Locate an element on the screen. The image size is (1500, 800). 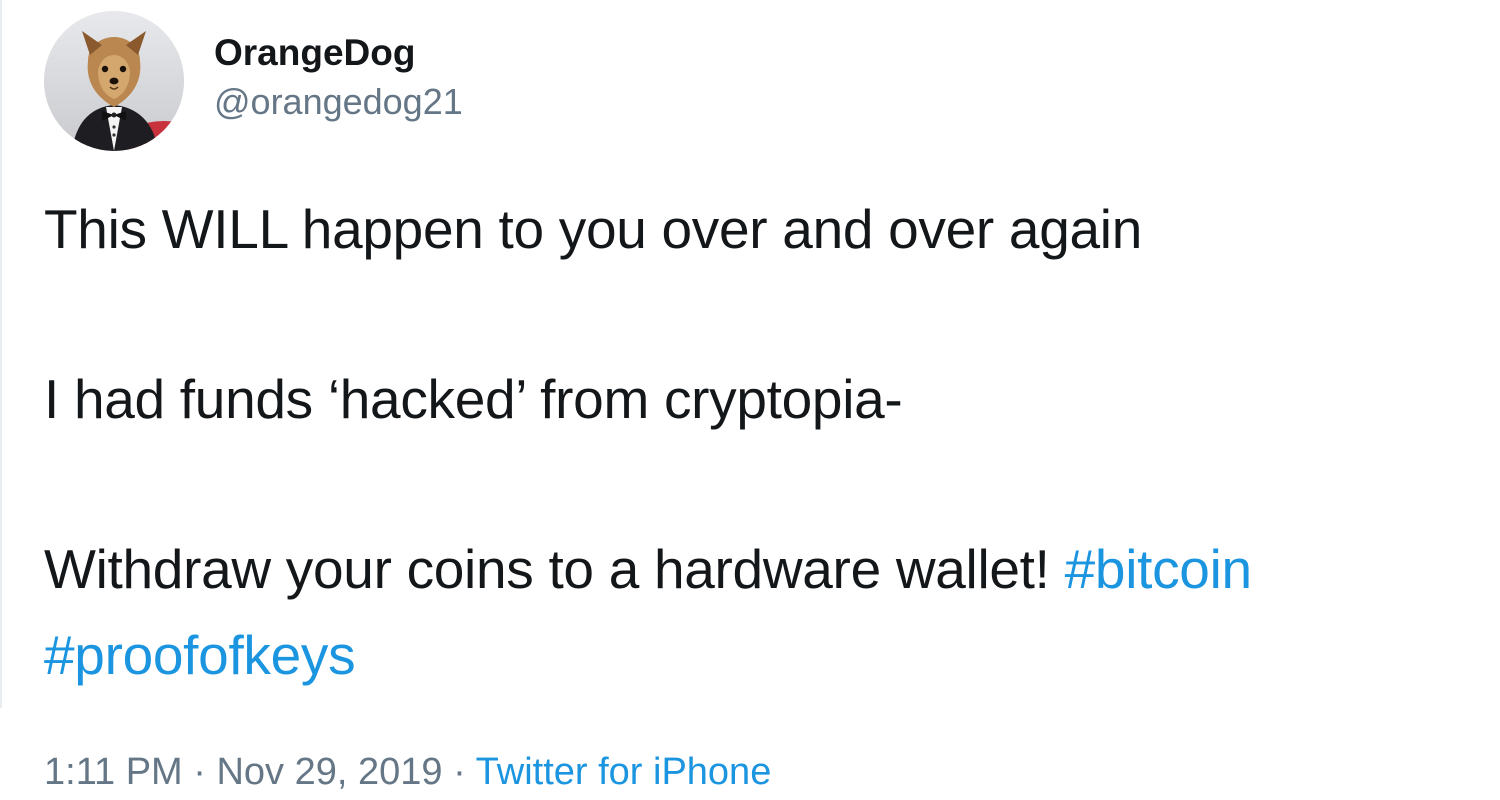
user-block: OrangeDog @orangedog21 is located at coordinates (338, 78).